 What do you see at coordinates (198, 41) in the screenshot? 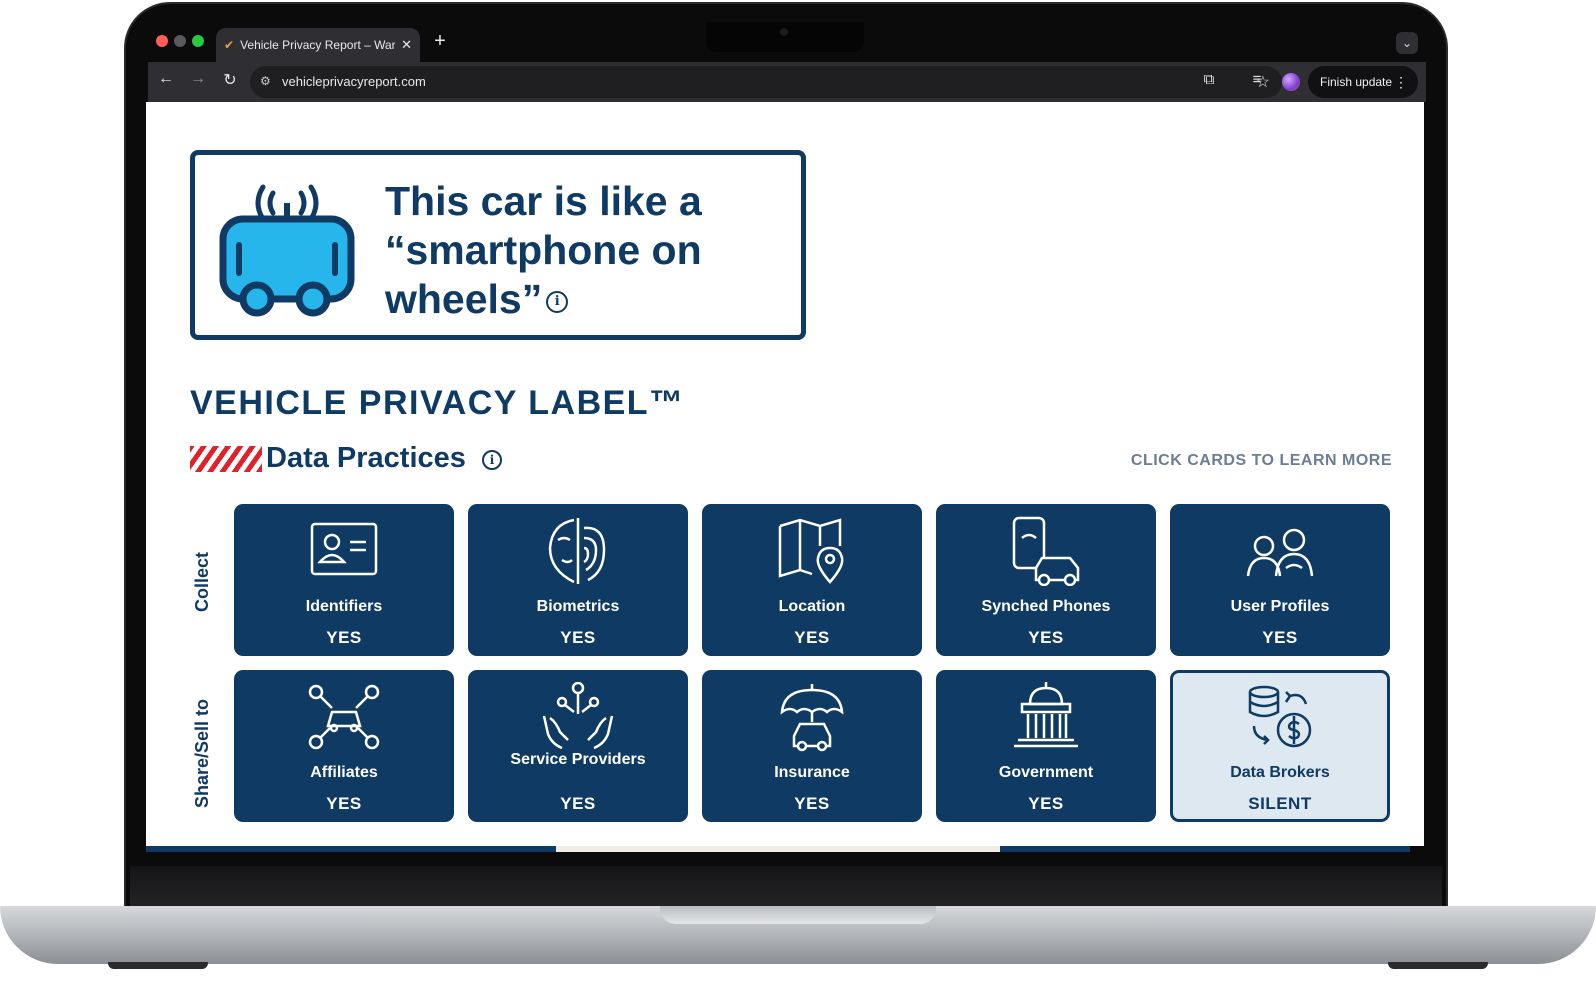
I see `window-maximize-button` at bounding box center [198, 41].